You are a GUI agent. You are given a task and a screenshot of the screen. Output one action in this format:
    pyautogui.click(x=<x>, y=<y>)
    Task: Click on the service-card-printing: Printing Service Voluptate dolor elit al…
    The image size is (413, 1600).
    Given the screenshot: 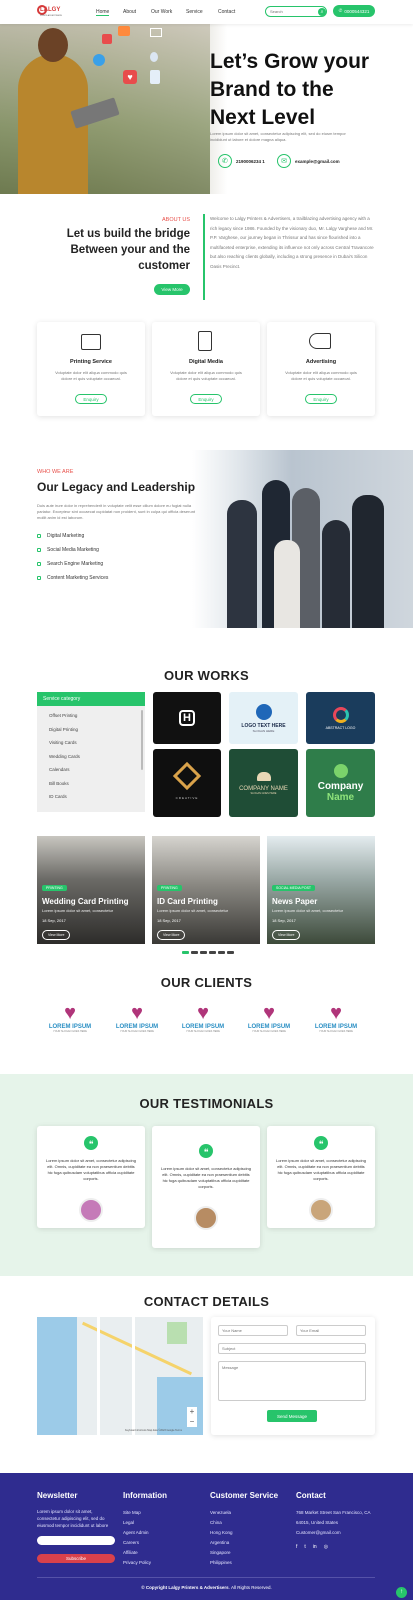 What is the action you would take?
    pyautogui.click(x=91, y=369)
    